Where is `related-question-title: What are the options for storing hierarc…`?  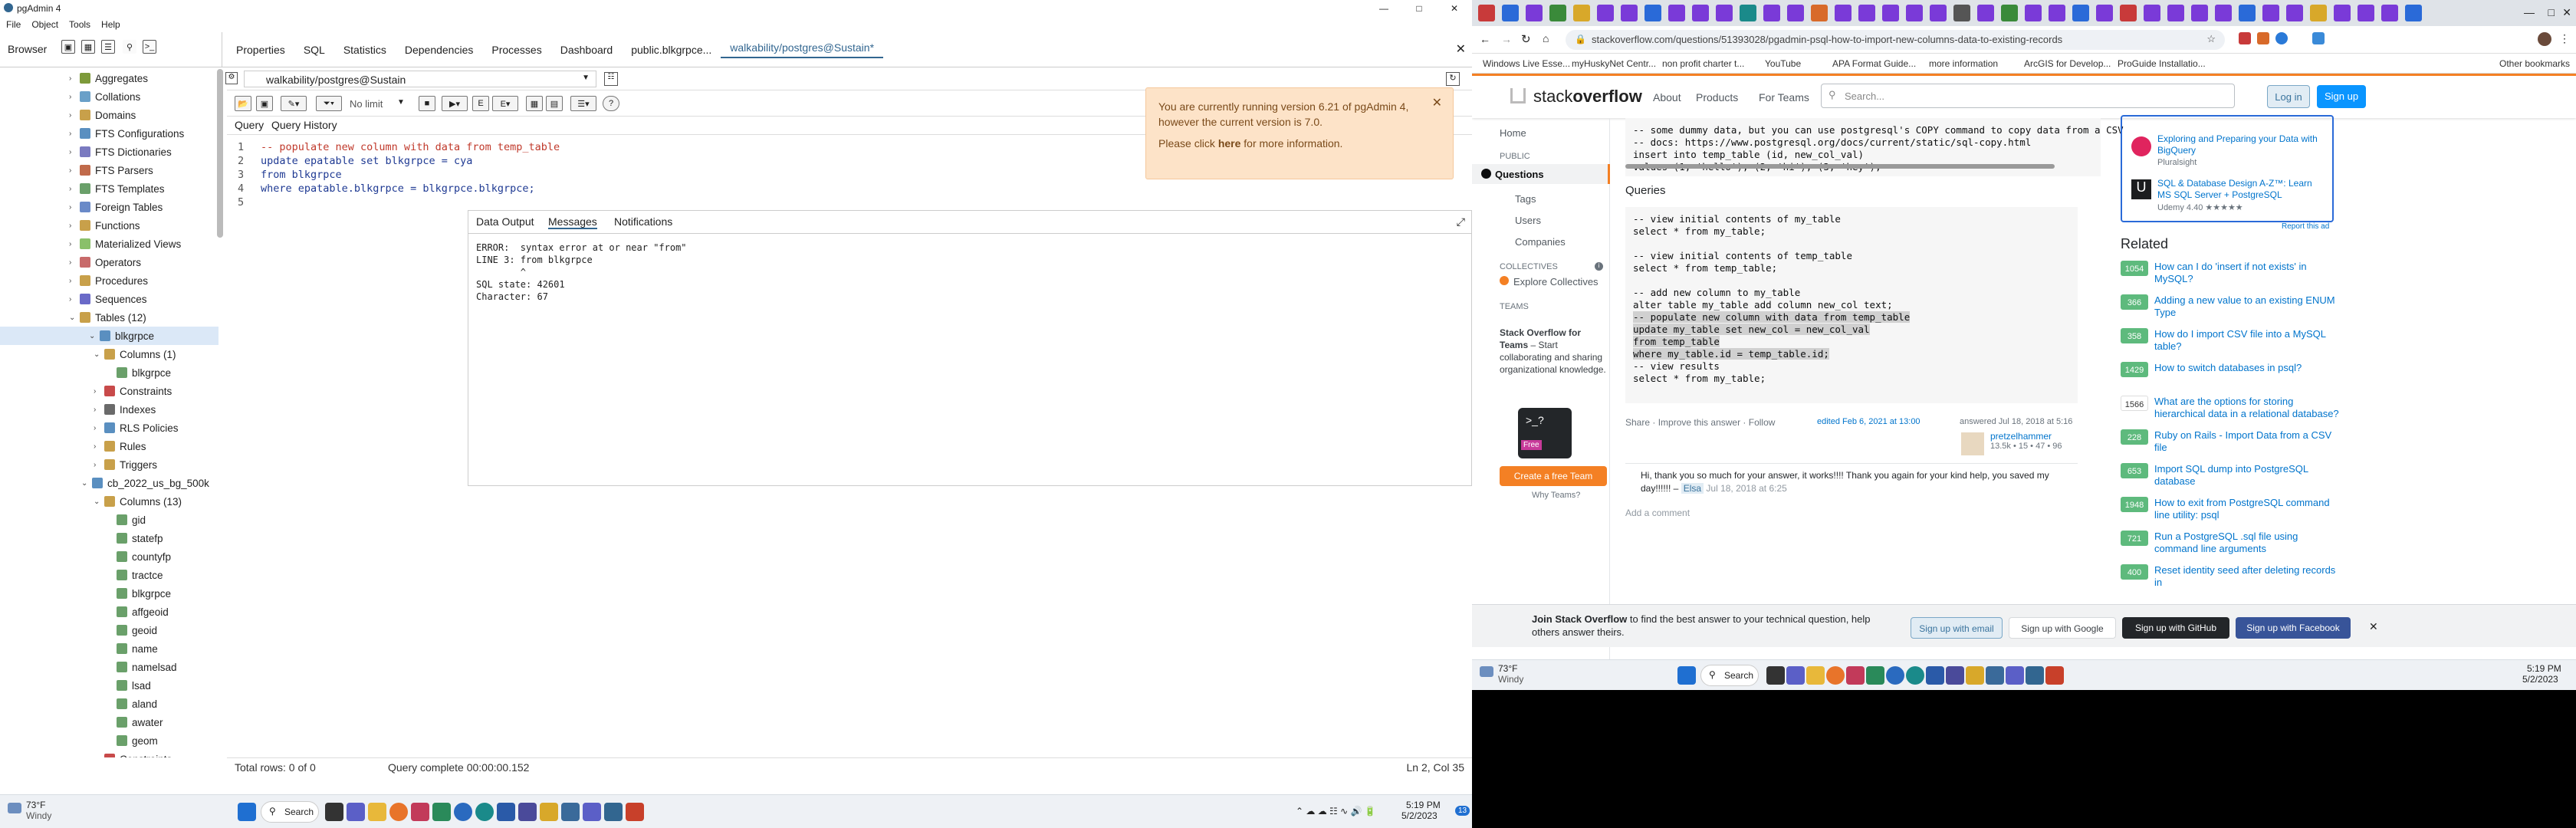 related-question-title: What are the options for storing hierarc… is located at coordinates (2249, 408).